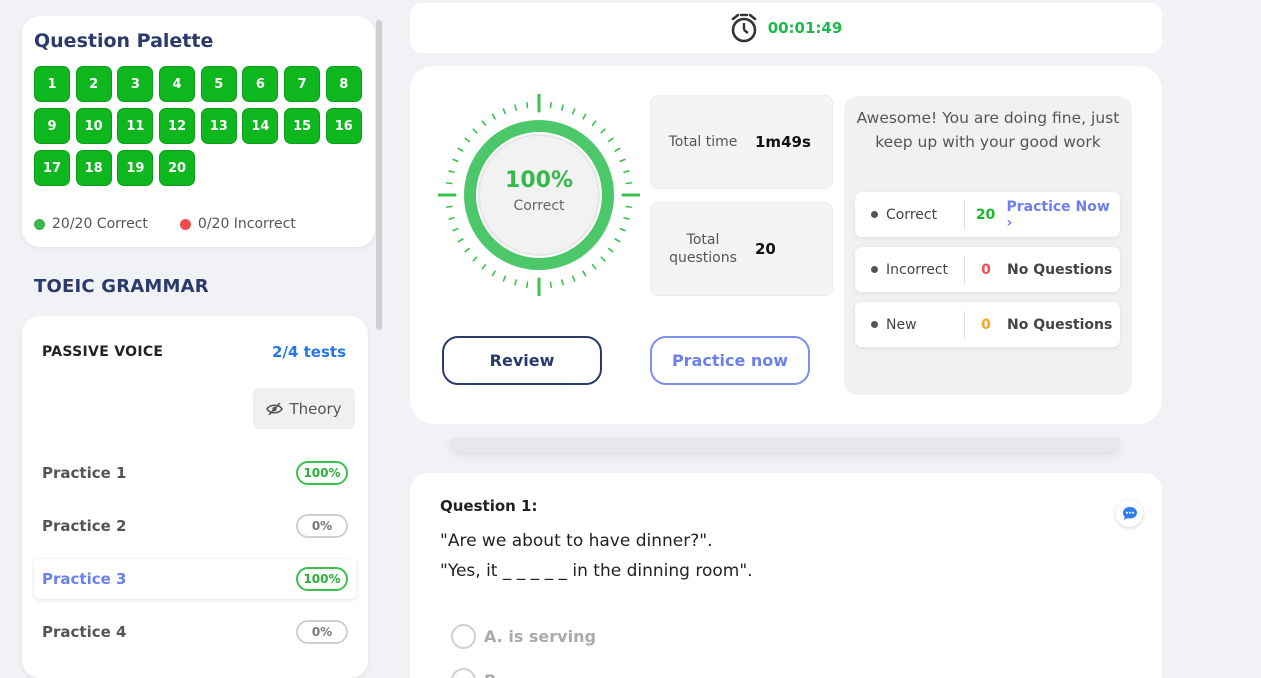 The image size is (1261, 678). What do you see at coordinates (489, 506) in the screenshot?
I see `question-title: Question 1:` at bounding box center [489, 506].